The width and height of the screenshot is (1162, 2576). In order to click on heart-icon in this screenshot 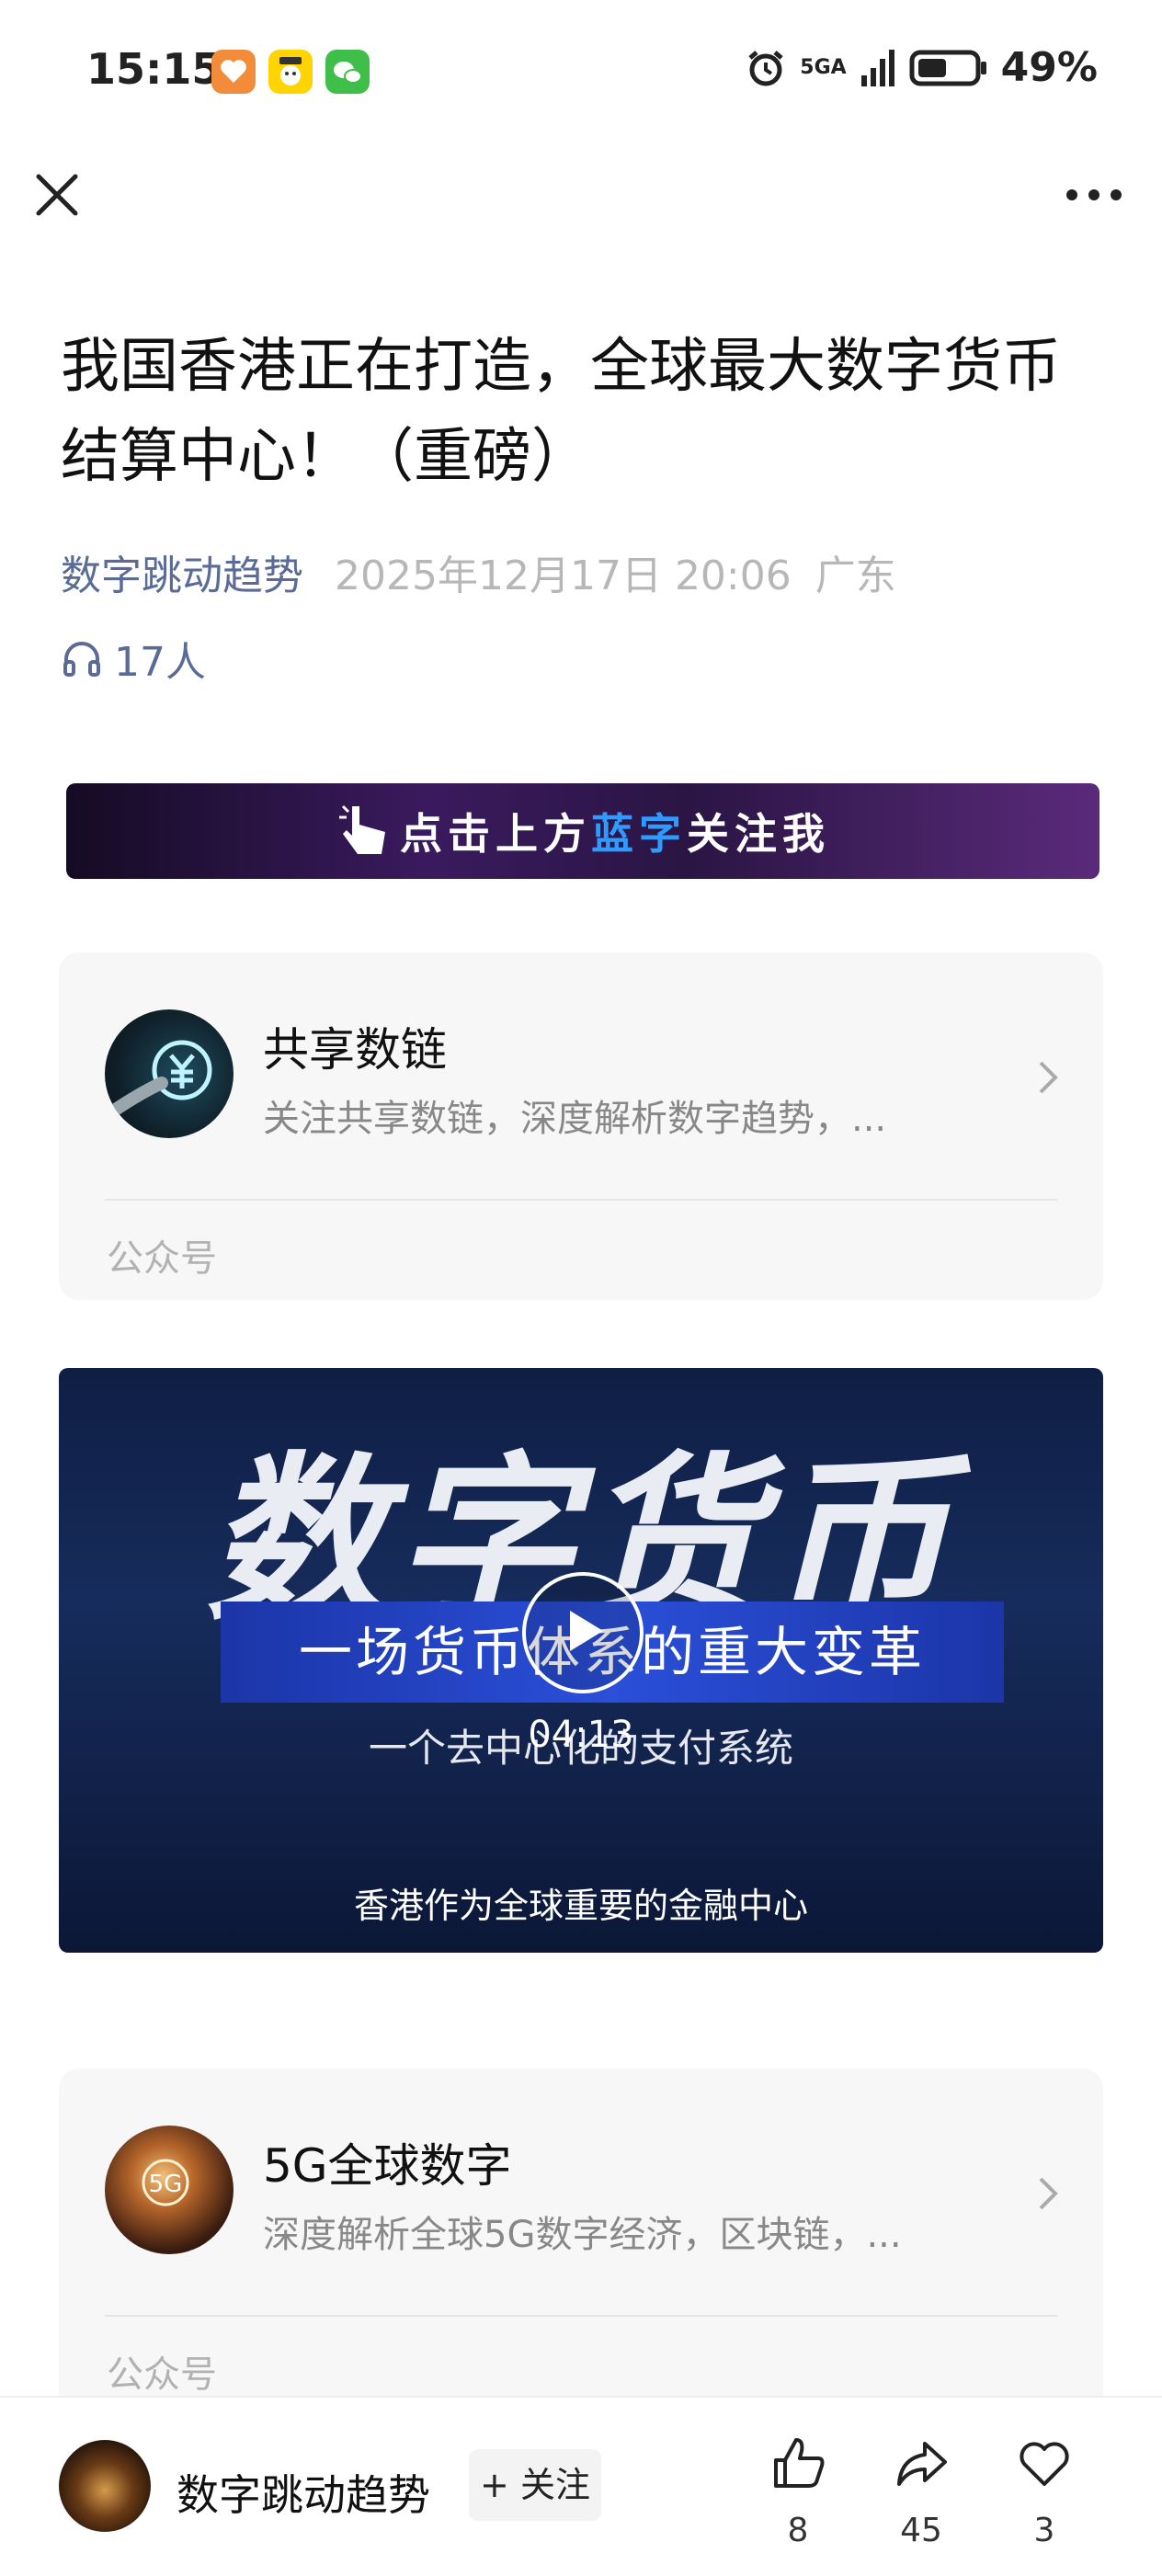, I will do `click(1045, 2464)`.